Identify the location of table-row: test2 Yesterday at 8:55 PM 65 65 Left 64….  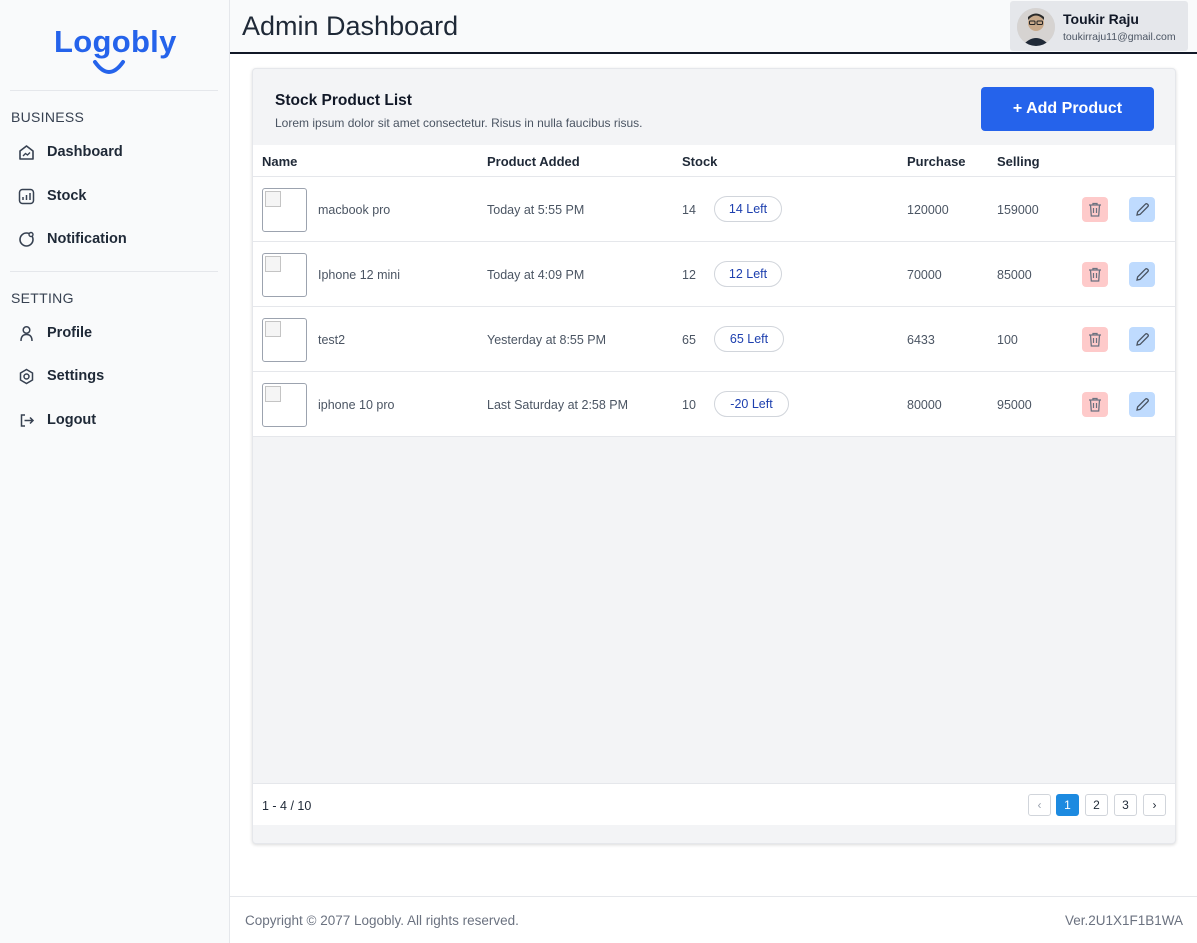
(714, 339).